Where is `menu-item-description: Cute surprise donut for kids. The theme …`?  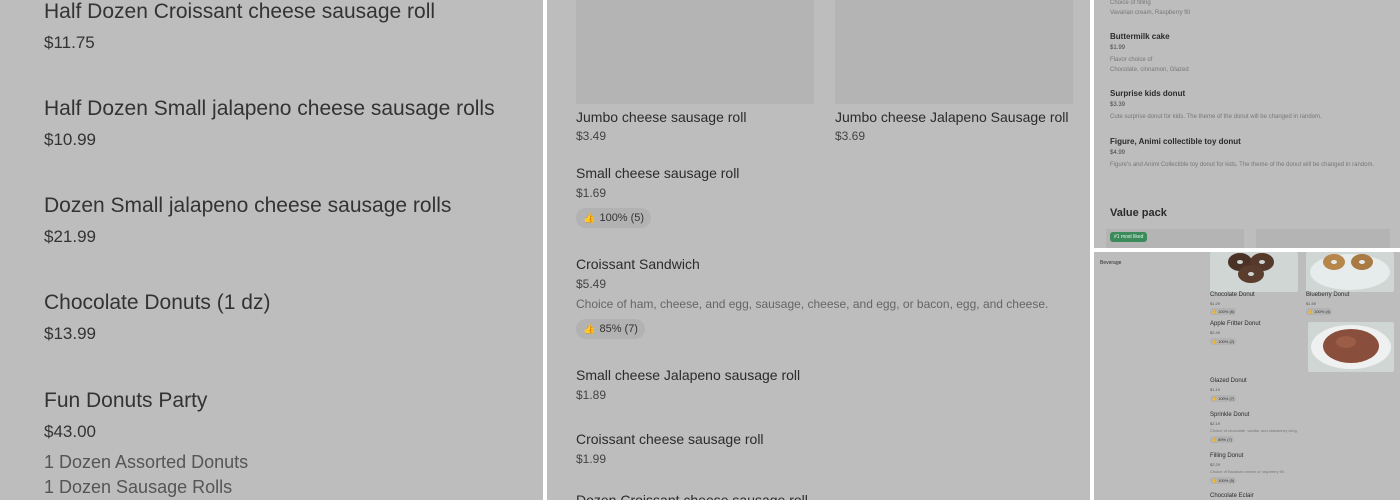 menu-item-description: Cute surprise donut for kids. The theme … is located at coordinates (1216, 117).